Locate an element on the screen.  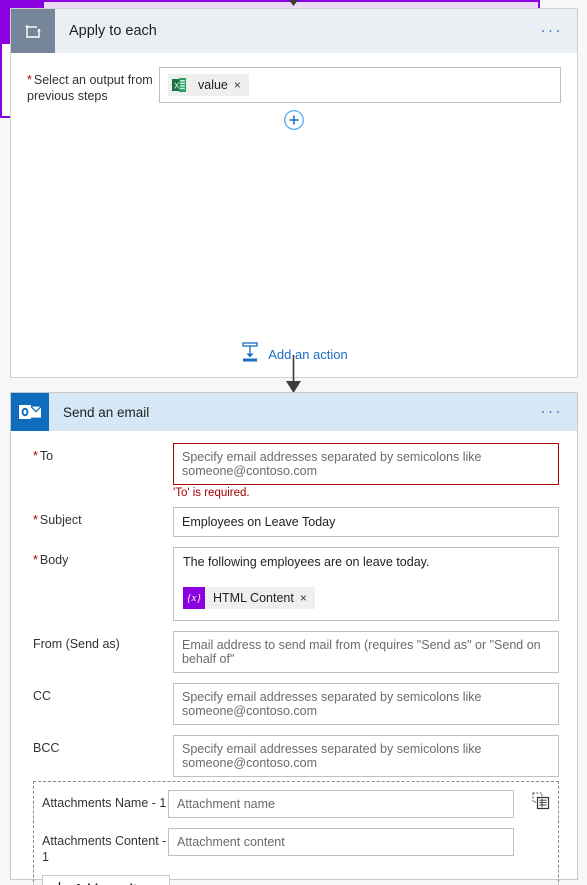
attachment-name-label: Attachments Name - 1 is located at coordinates (104, 803).